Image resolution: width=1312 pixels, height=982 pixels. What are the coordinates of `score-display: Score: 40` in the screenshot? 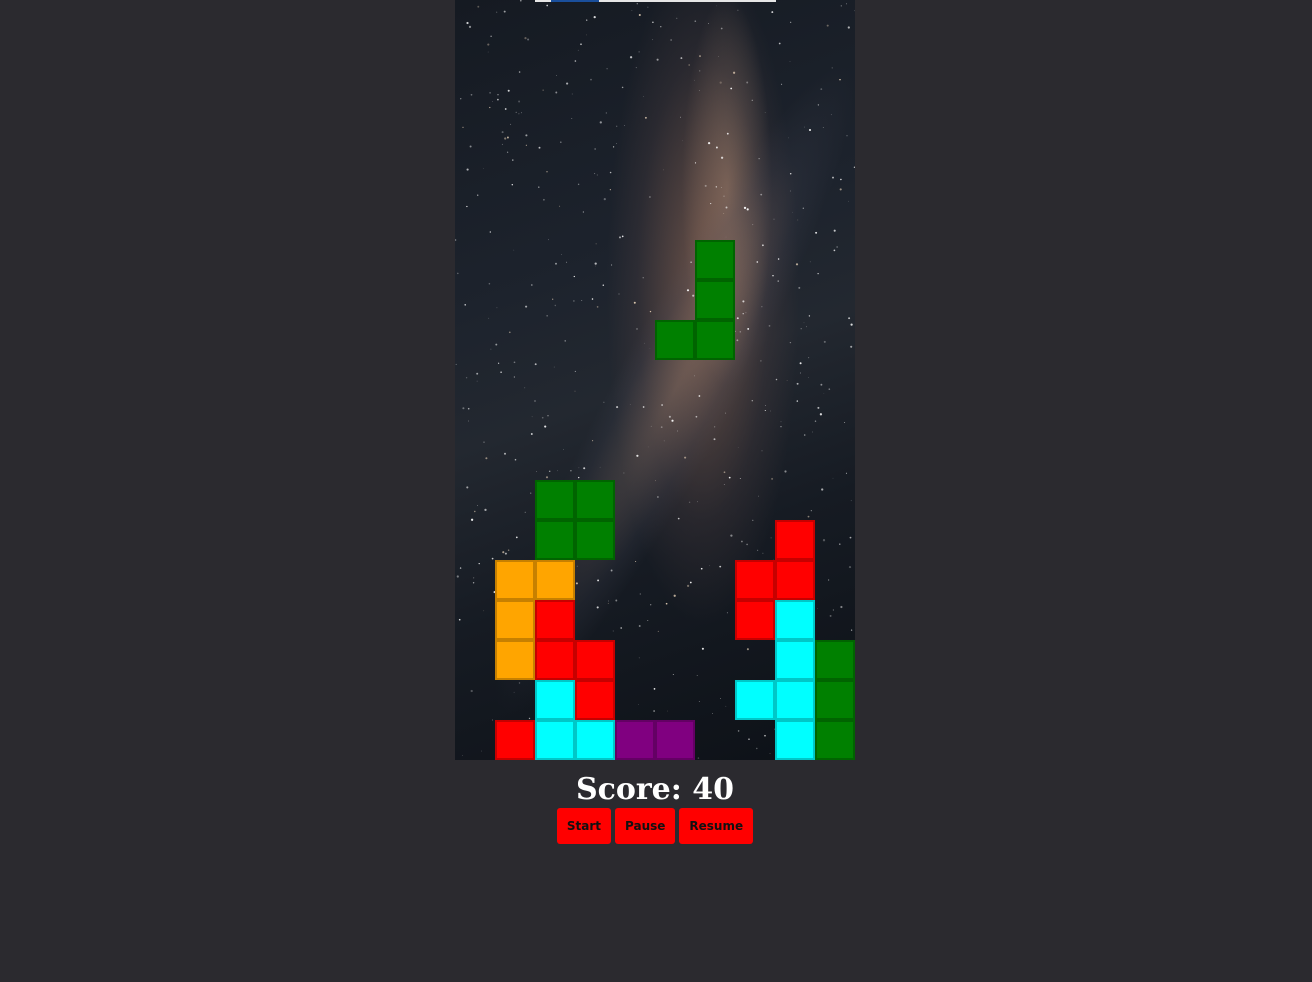 It's located at (655, 789).